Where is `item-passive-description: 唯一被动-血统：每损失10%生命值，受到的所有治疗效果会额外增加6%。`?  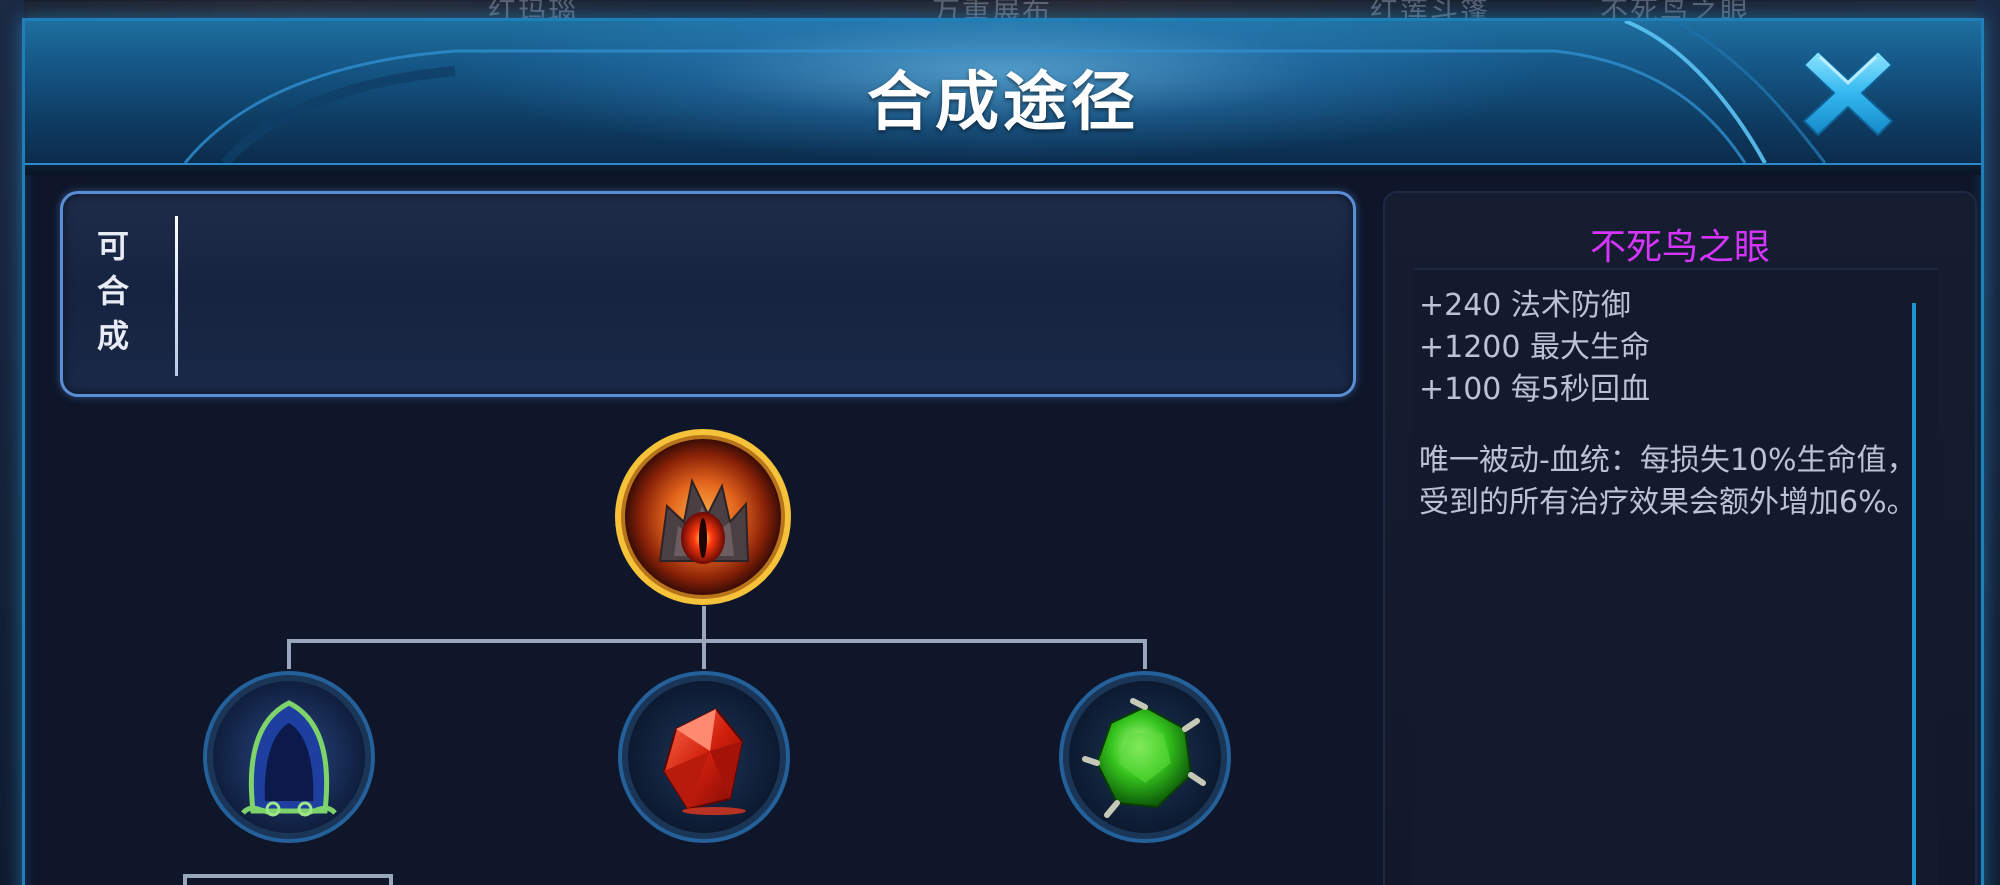
item-passive-description: 唯一被动-血统：每损失10%生命值，受到的所有治疗效果会额外增加6%。 is located at coordinates (1668, 481).